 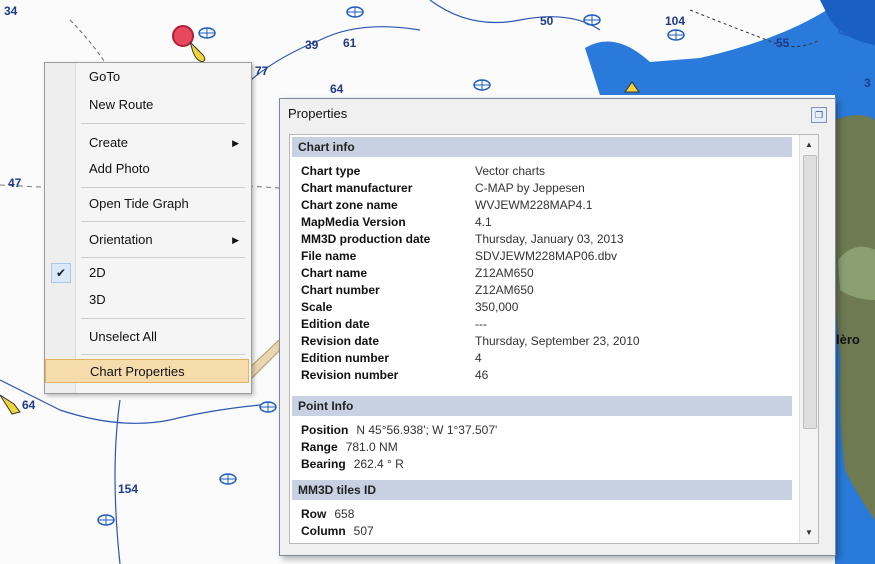 I want to click on property-key: Range, so click(x=319, y=447).